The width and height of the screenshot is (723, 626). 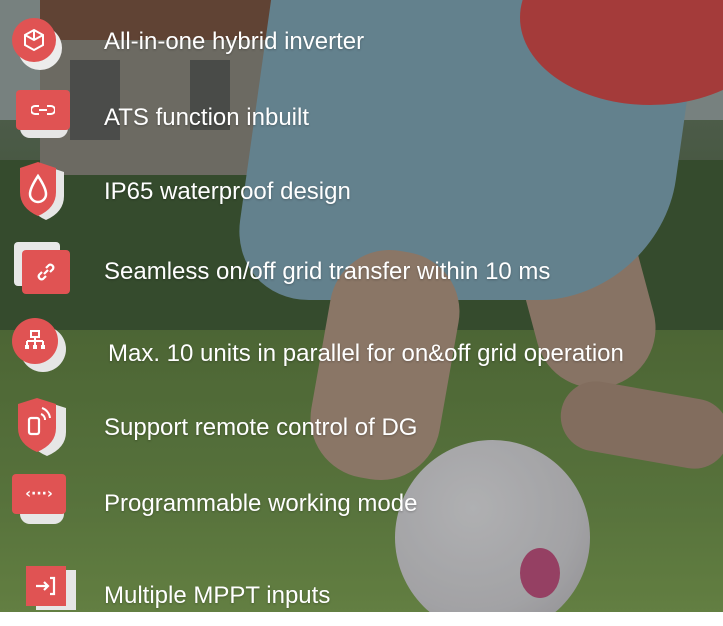 What do you see at coordinates (234, 41) in the screenshot?
I see `feature-label: All-in-one hybrid inverter` at bounding box center [234, 41].